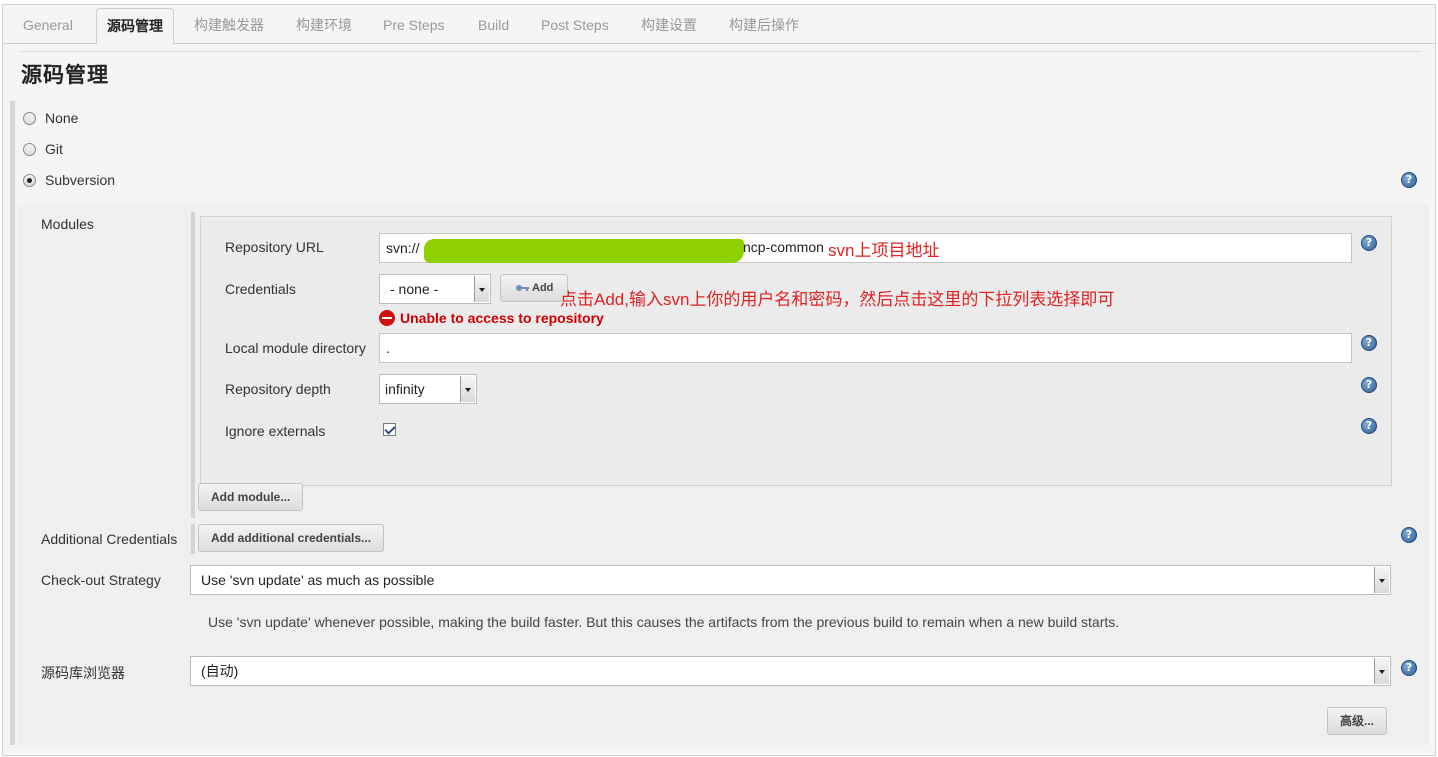 This screenshot has height=757, width=1438. What do you see at coordinates (295, 348) in the screenshot?
I see `local-module-directory-label: Local module directory` at bounding box center [295, 348].